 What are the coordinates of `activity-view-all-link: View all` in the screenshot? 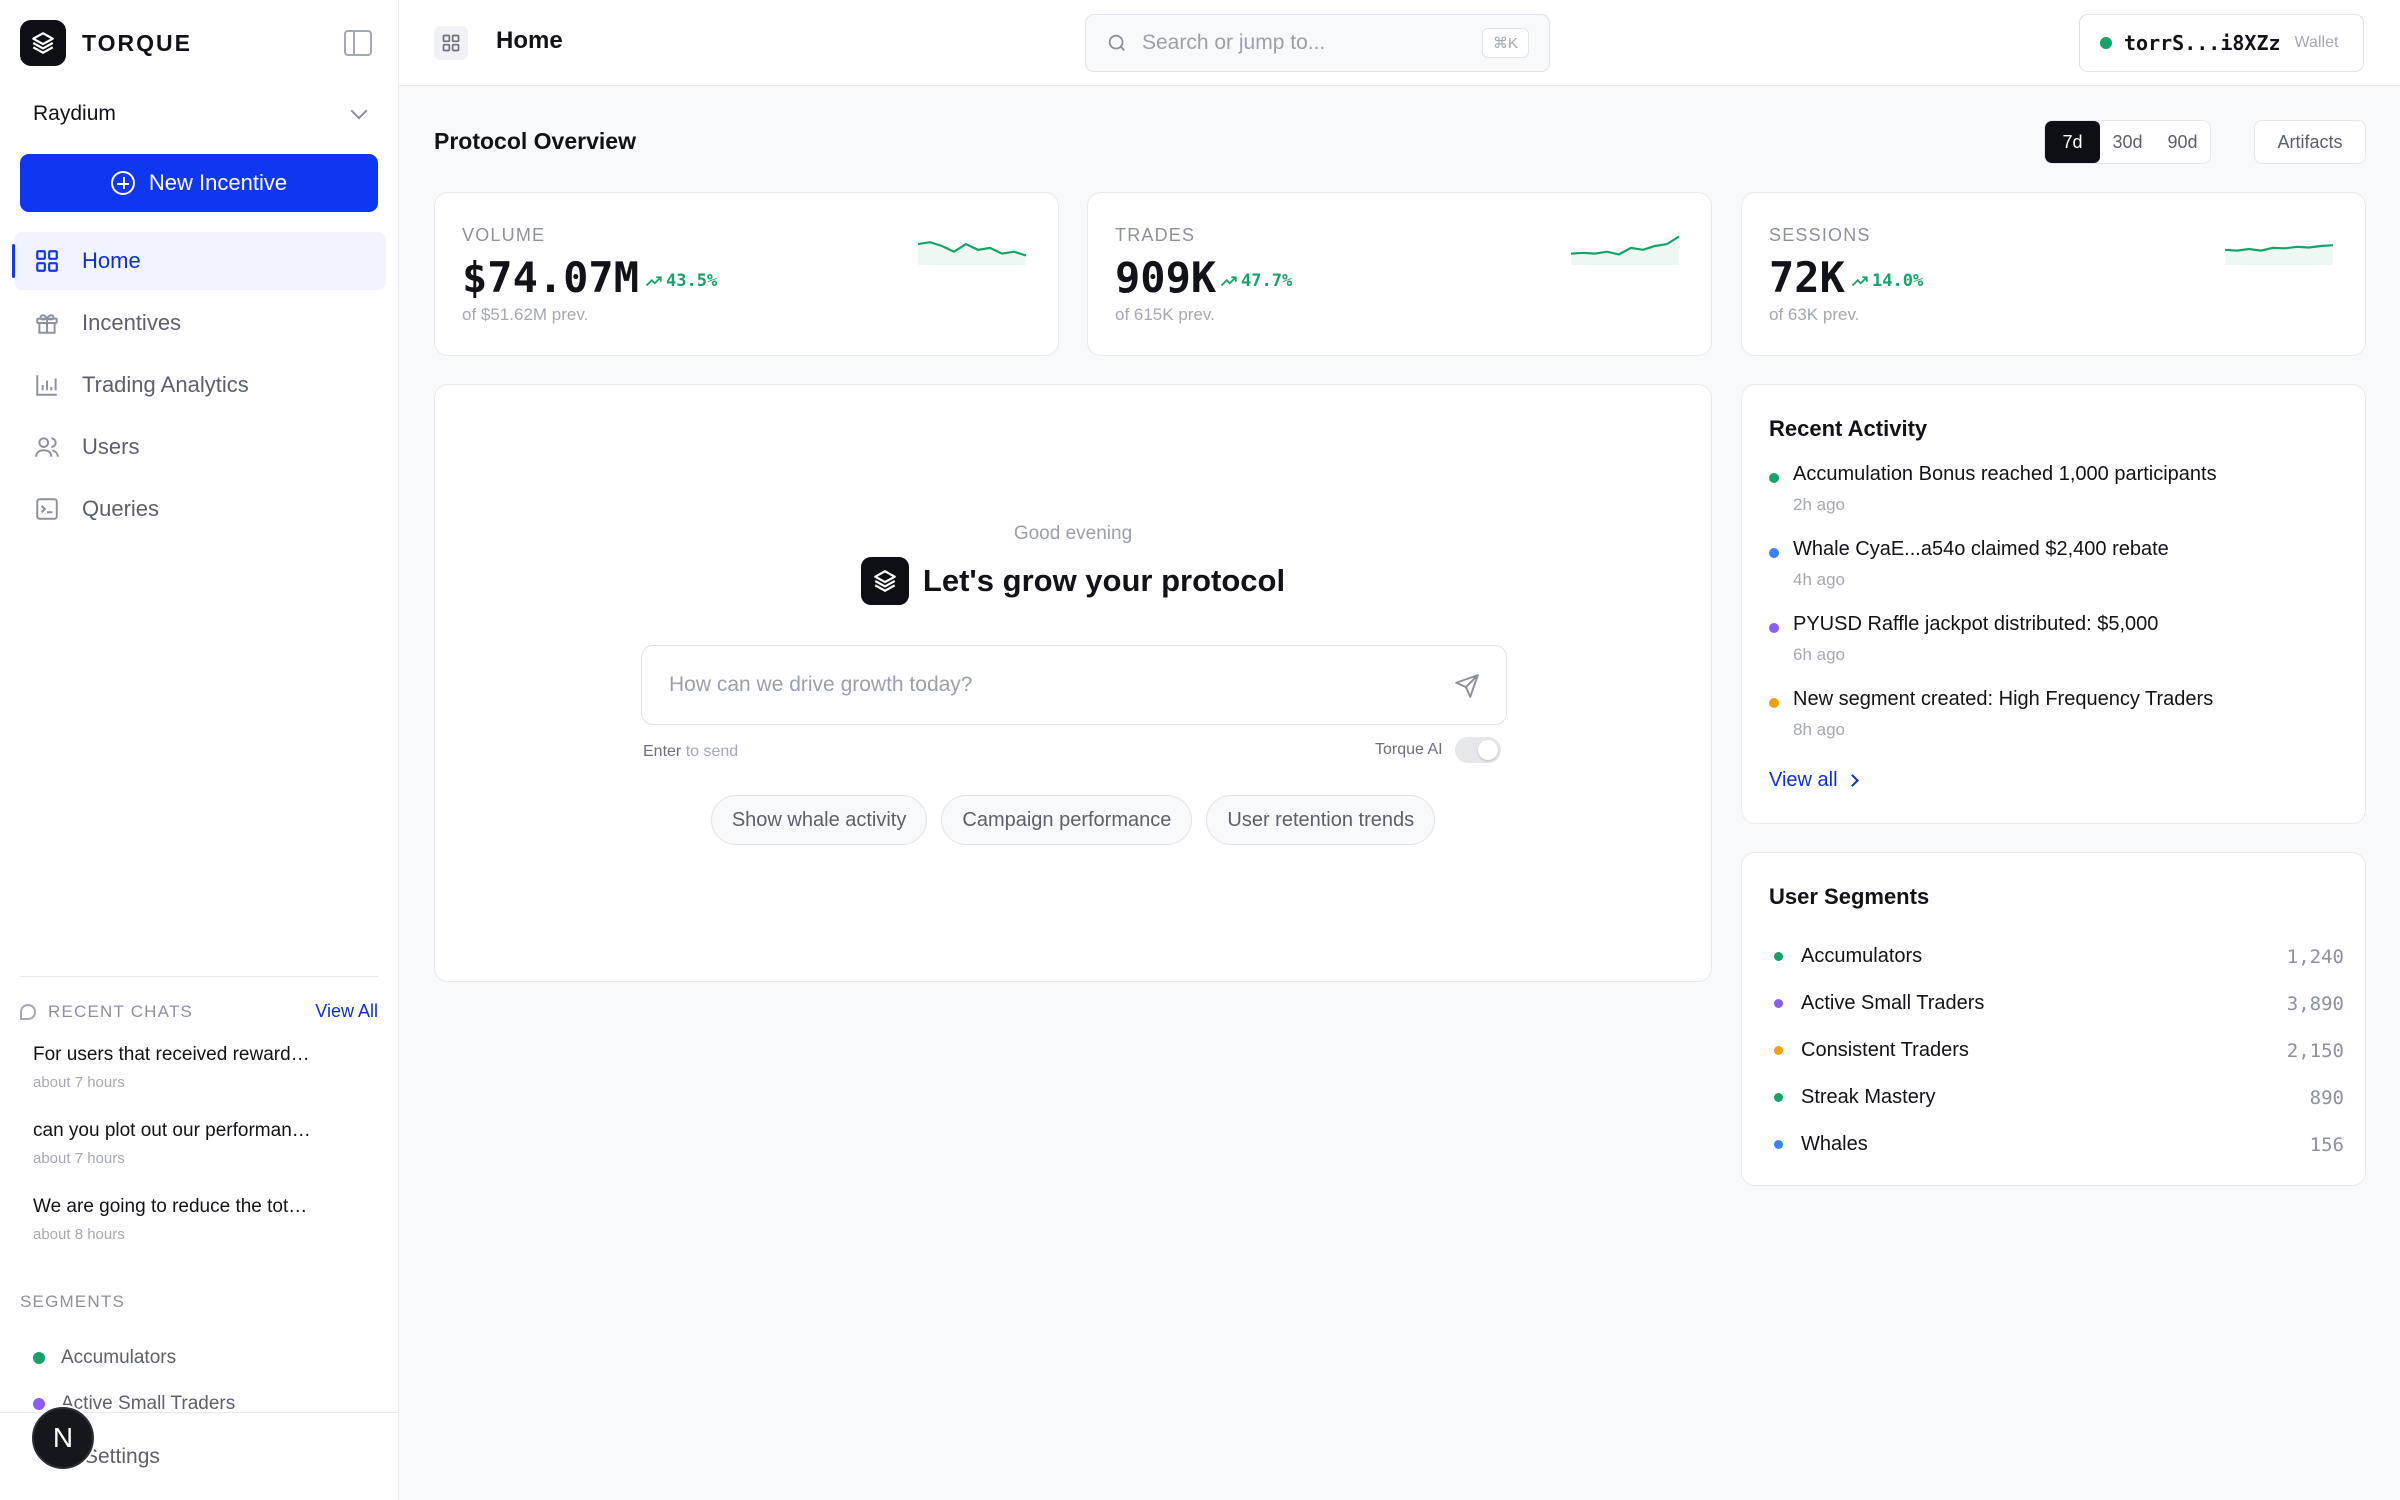 It's located at (1814, 780).